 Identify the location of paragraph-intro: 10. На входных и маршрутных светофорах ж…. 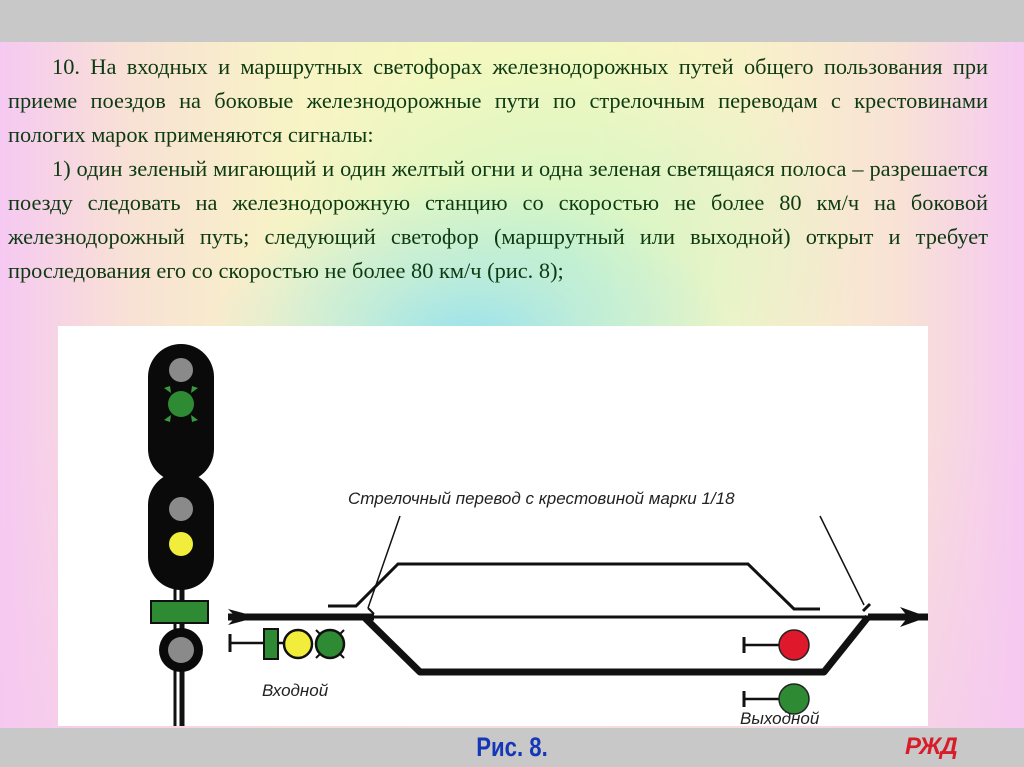
(498, 101).